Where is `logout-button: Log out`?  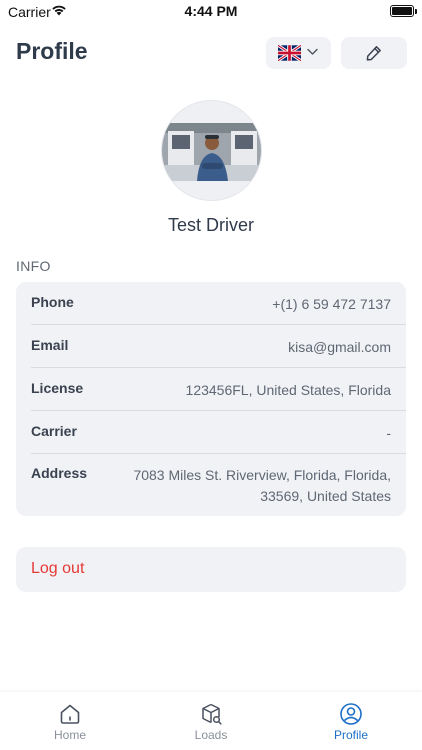
logout-button: Log out is located at coordinates (211, 569).